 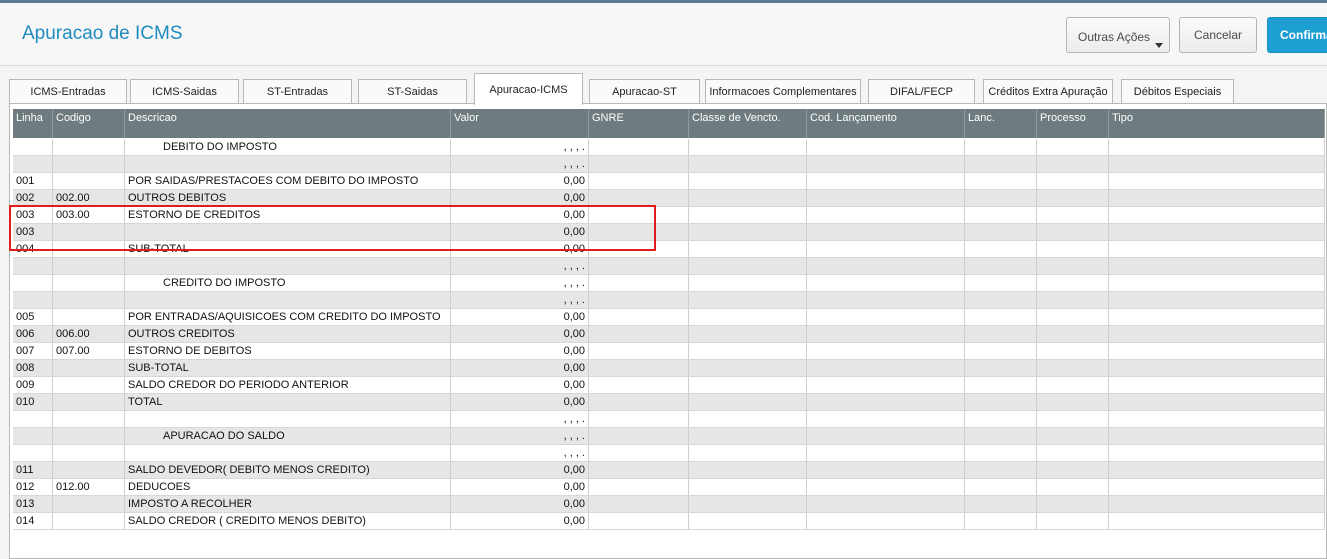 What do you see at coordinates (1159, 45) in the screenshot?
I see `chevron-down-icon` at bounding box center [1159, 45].